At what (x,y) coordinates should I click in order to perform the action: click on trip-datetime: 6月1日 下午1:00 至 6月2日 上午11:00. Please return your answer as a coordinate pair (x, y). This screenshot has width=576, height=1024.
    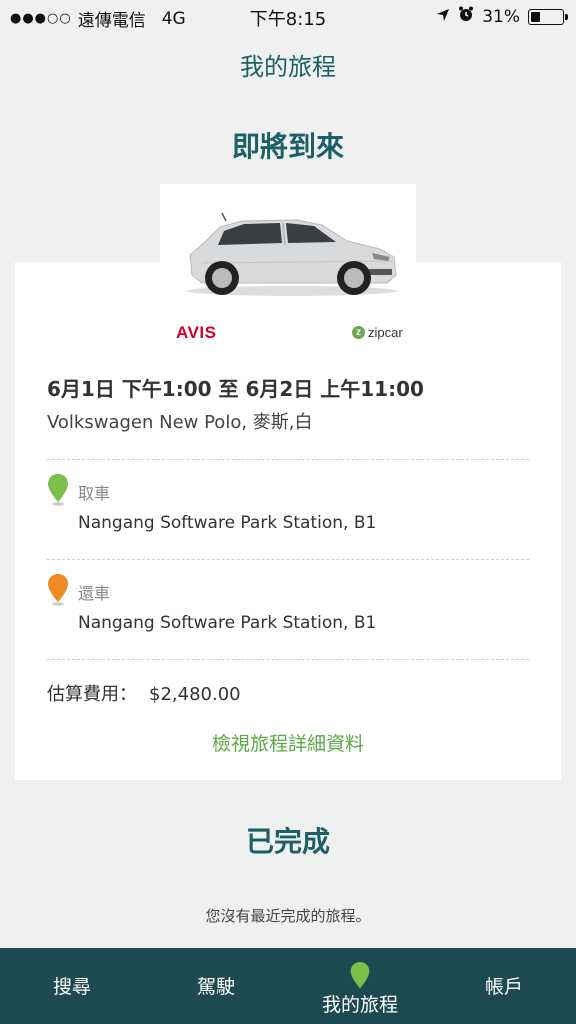
    Looking at the image, I should click on (235, 389).